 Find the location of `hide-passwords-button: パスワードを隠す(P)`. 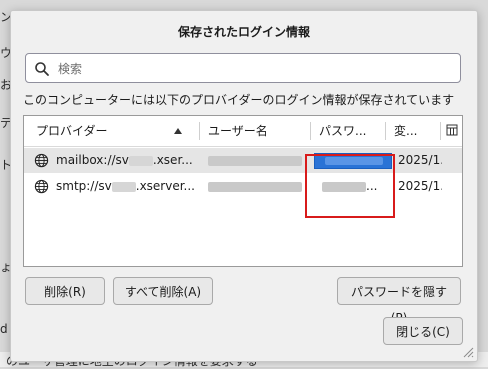

hide-passwords-button: パスワードを隠す(P) is located at coordinates (399, 301).